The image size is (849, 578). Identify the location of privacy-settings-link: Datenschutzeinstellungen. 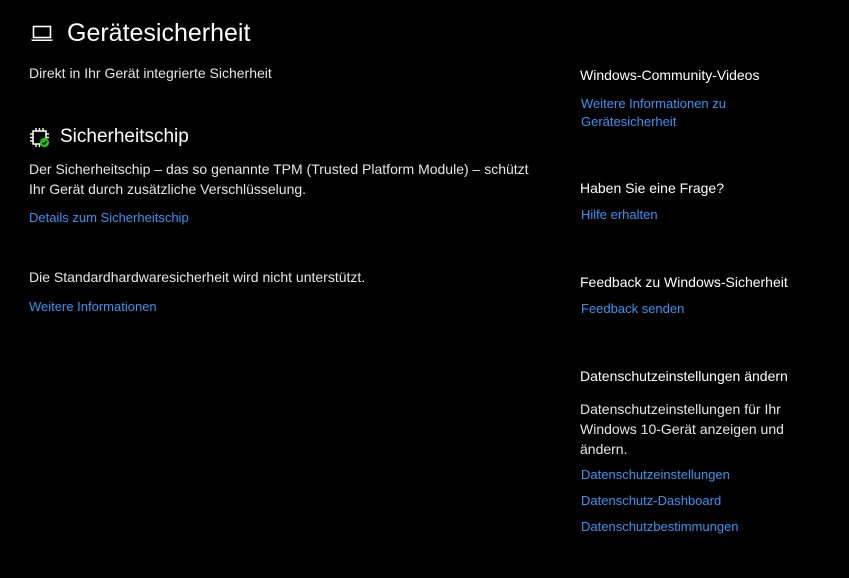
(655, 475).